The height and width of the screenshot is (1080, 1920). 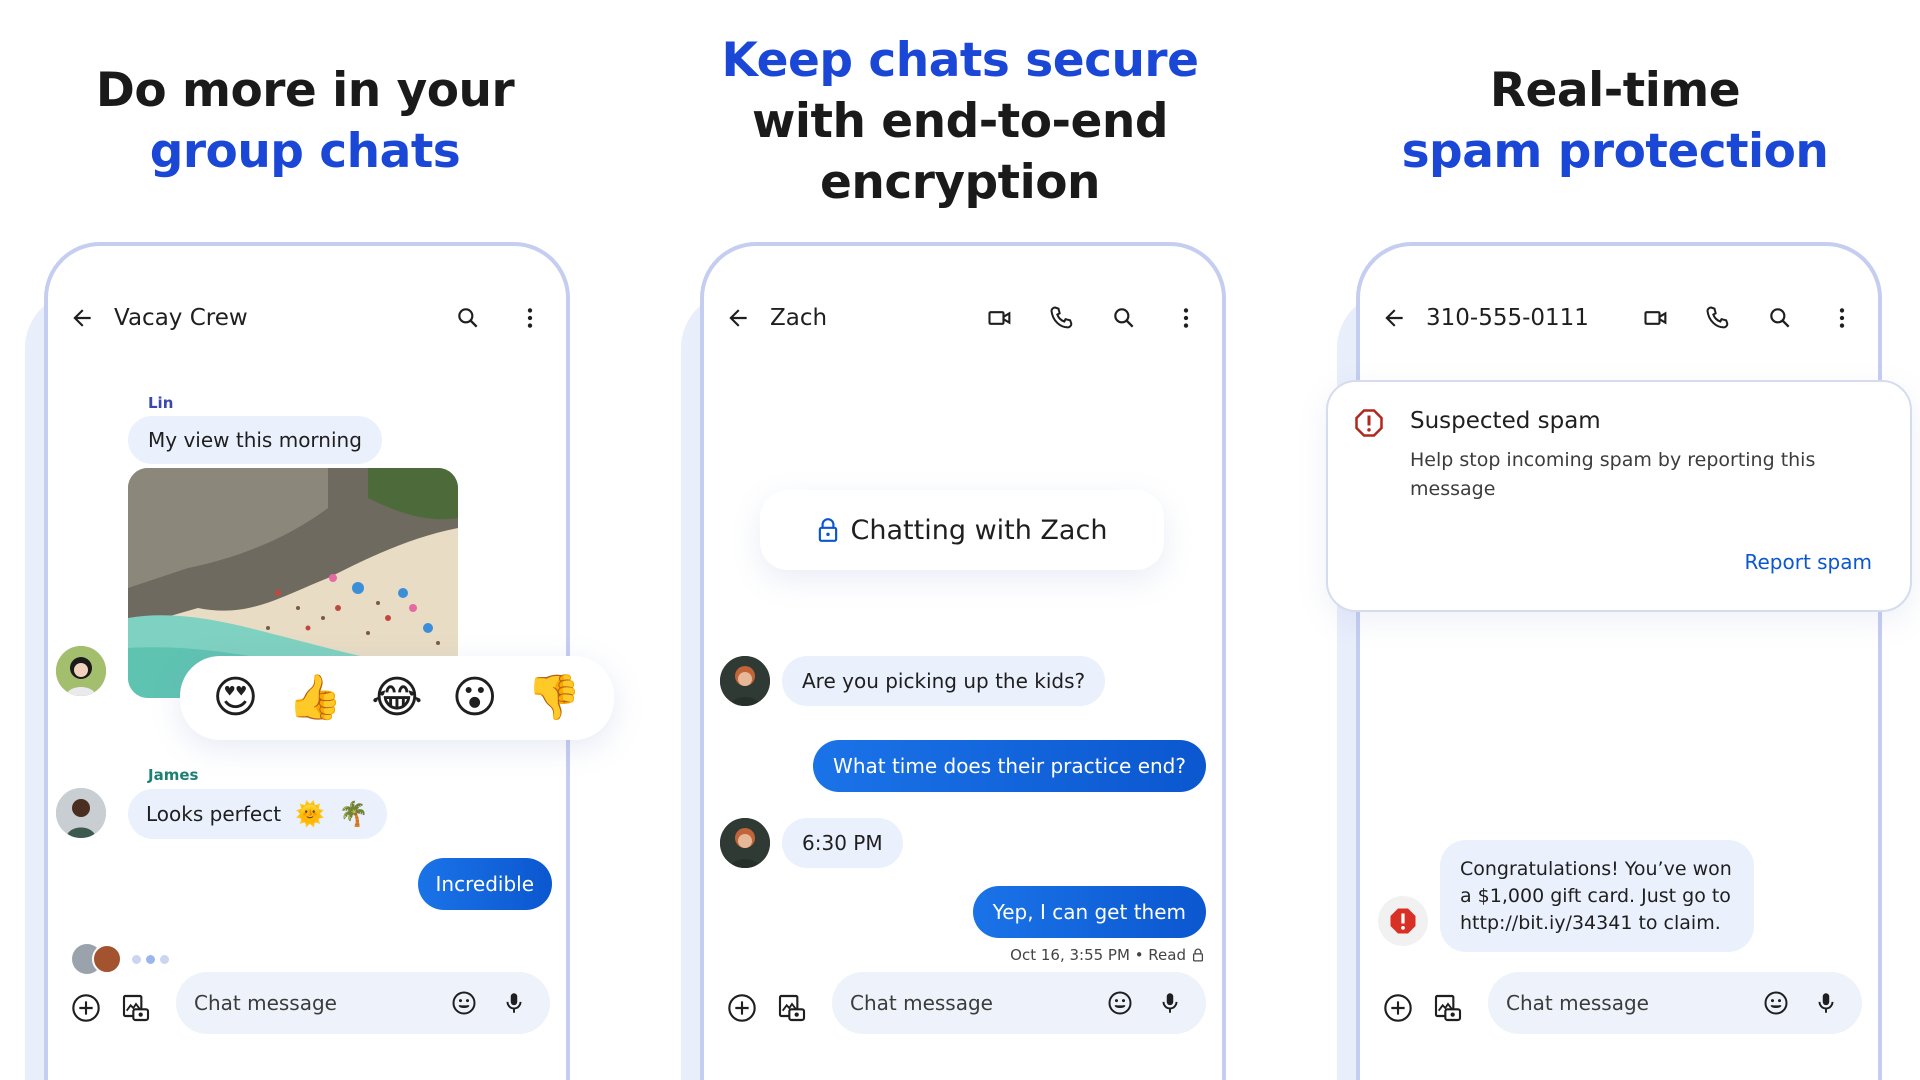 I want to click on reaction-heart-eyes: 😍, so click(x=236, y=698).